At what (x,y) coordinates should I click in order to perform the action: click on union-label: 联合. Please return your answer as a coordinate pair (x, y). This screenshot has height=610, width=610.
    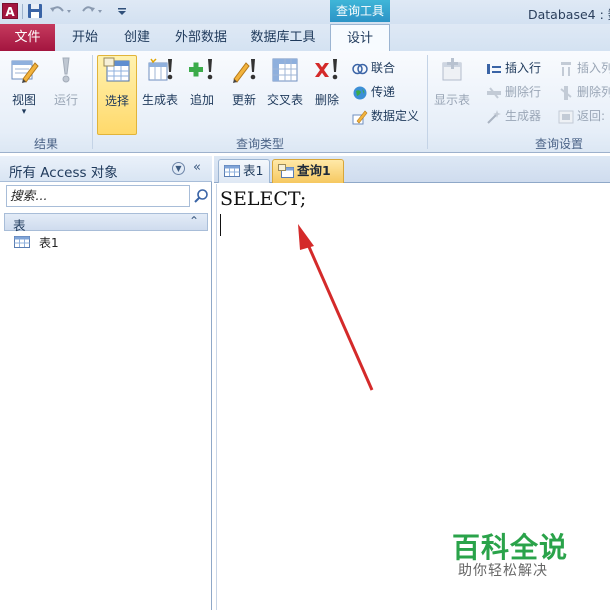
    Looking at the image, I should click on (383, 68).